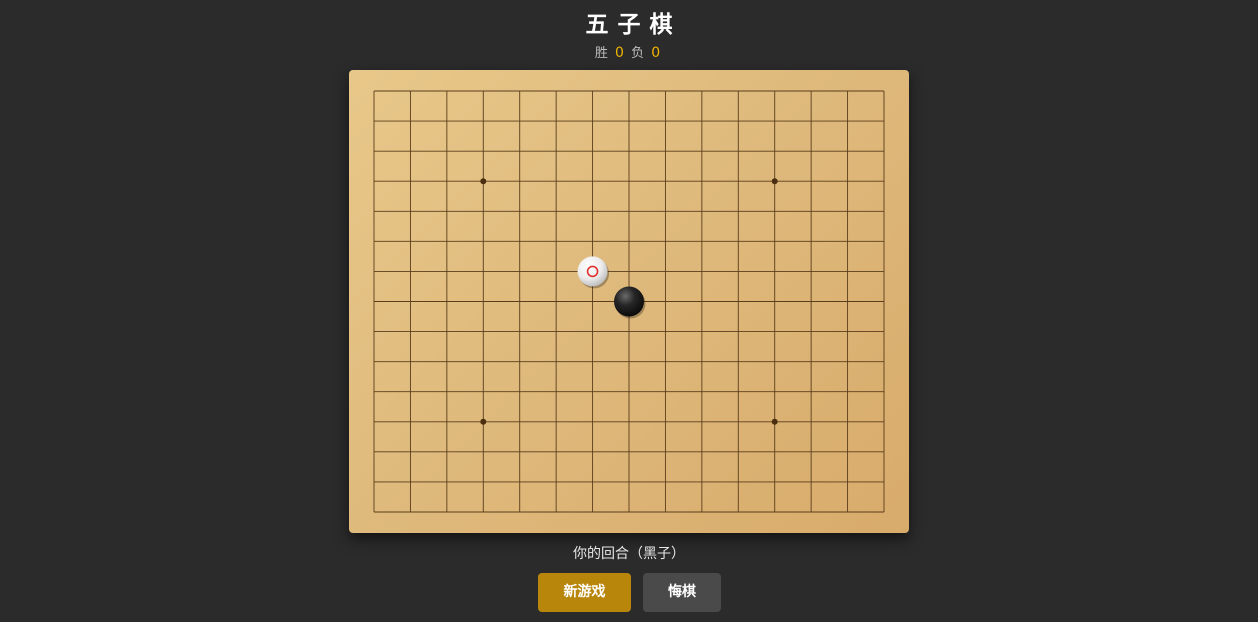 The width and height of the screenshot is (1258, 622). Describe the element at coordinates (619, 53) in the screenshot. I see `win-count: 0` at that location.